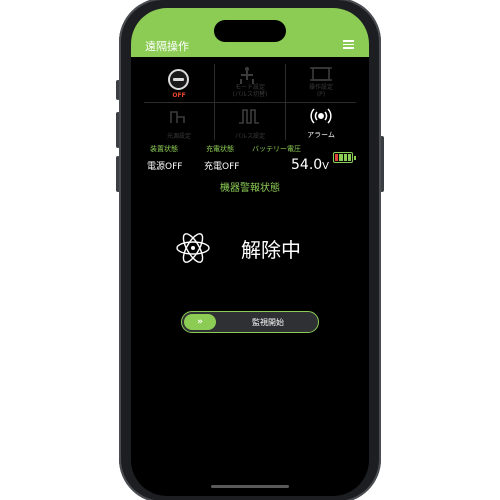  I want to click on pulse-icon, so click(249, 116).